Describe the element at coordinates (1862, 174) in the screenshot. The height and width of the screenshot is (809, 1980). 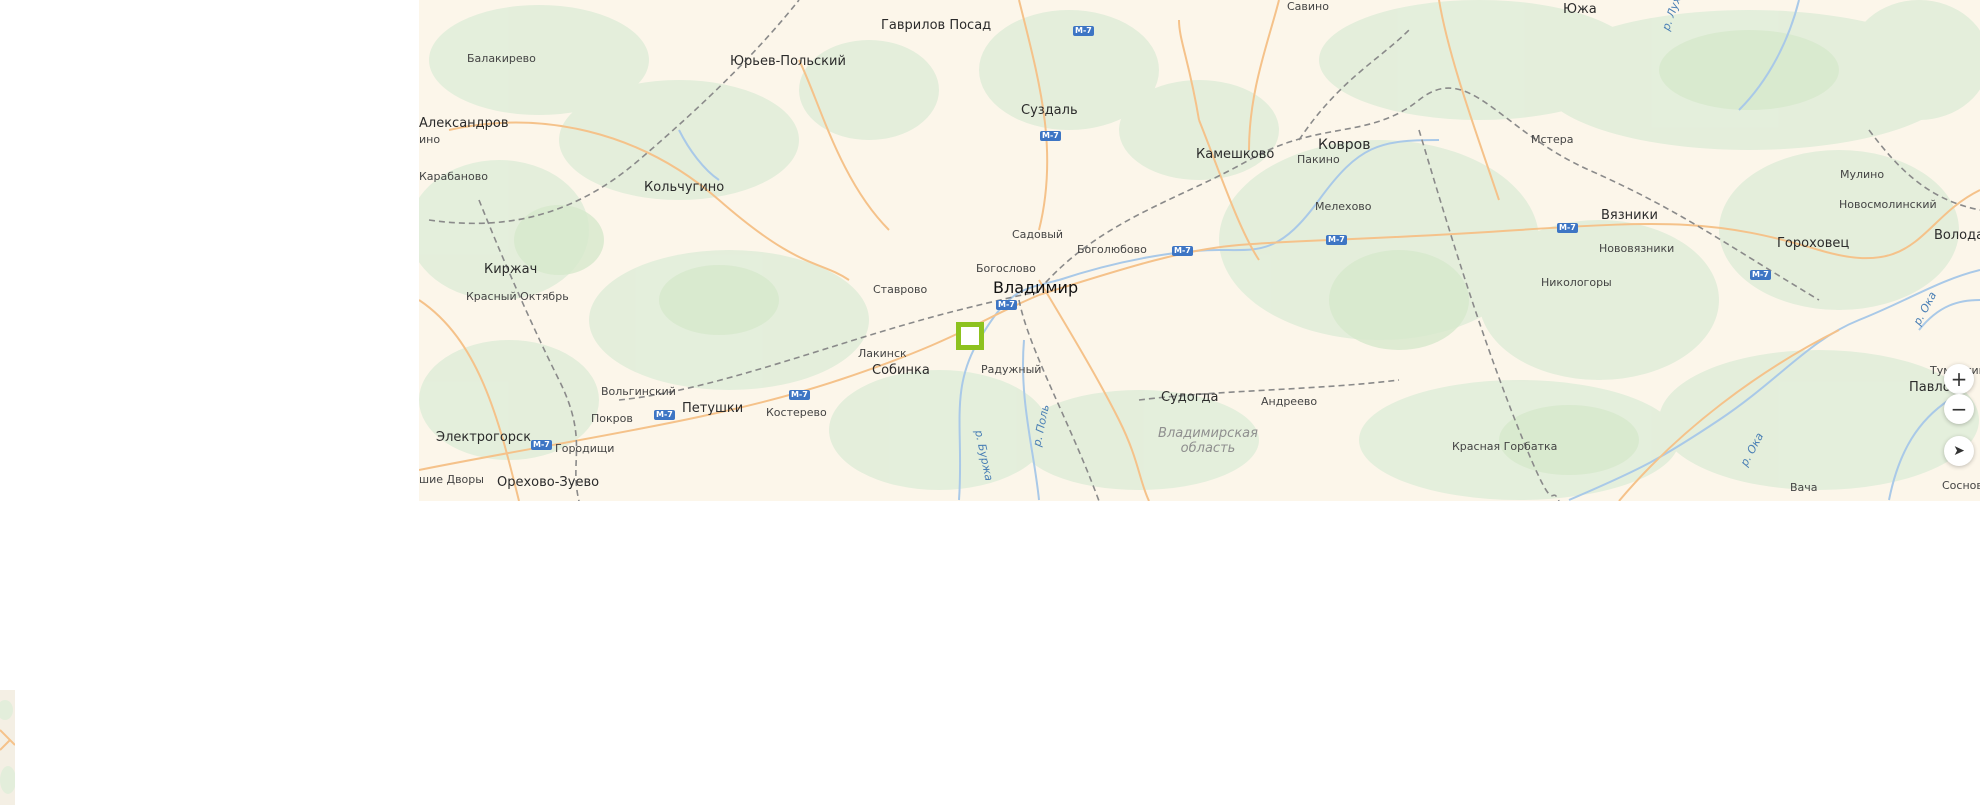
I see `map-label: Мулино` at that location.